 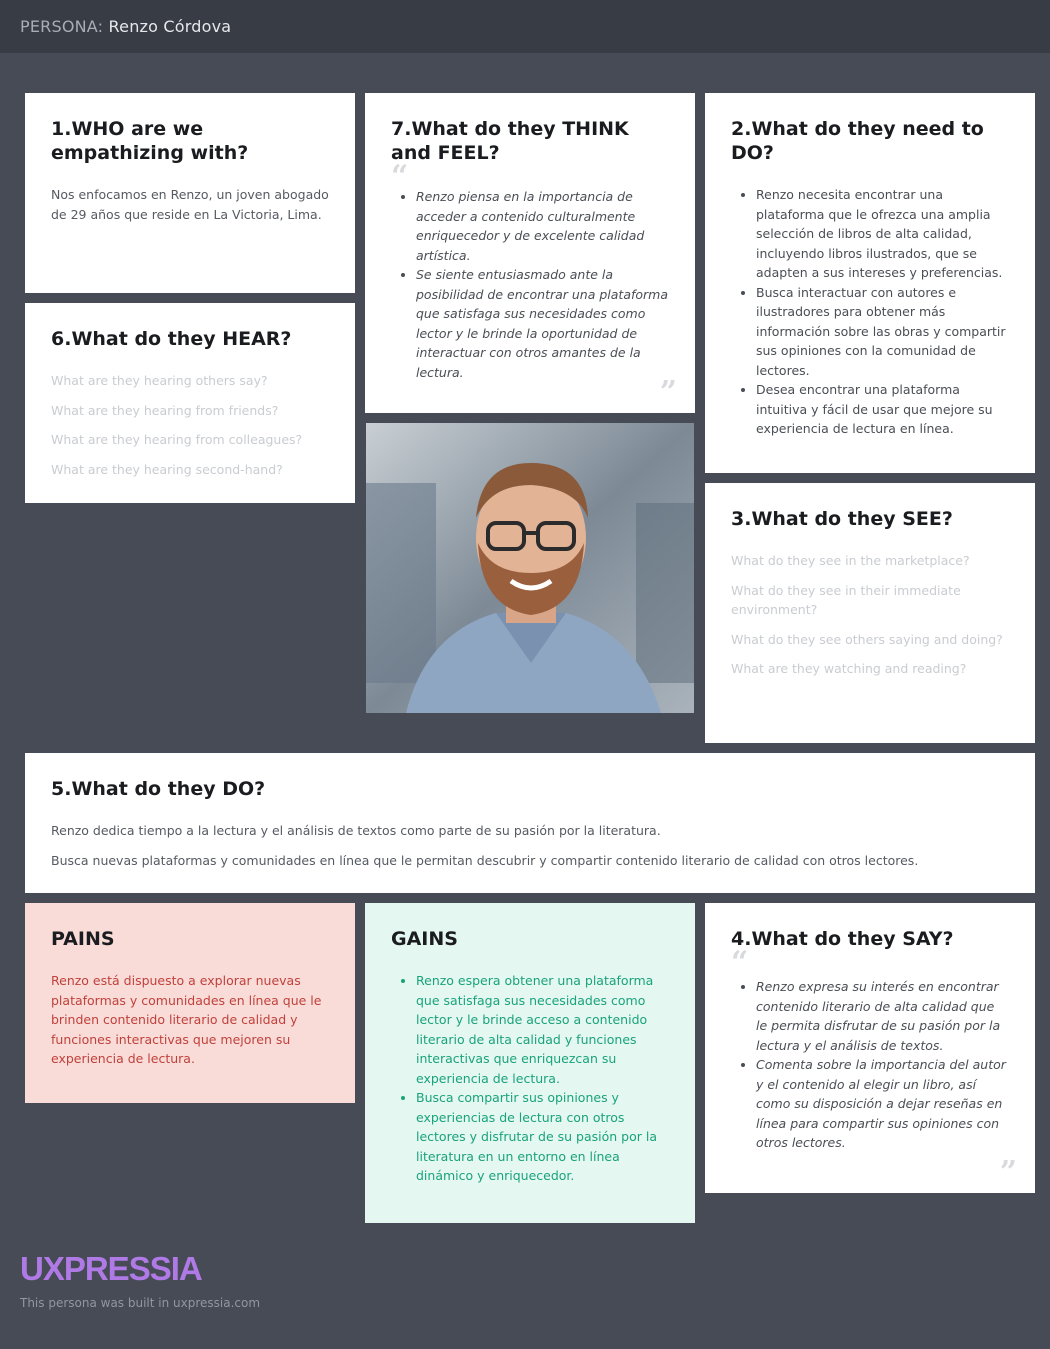 What do you see at coordinates (525, 26) in the screenshot?
I see `top-bar: PERSONA: Renzo Córdova` at bounding box center [525, 26].